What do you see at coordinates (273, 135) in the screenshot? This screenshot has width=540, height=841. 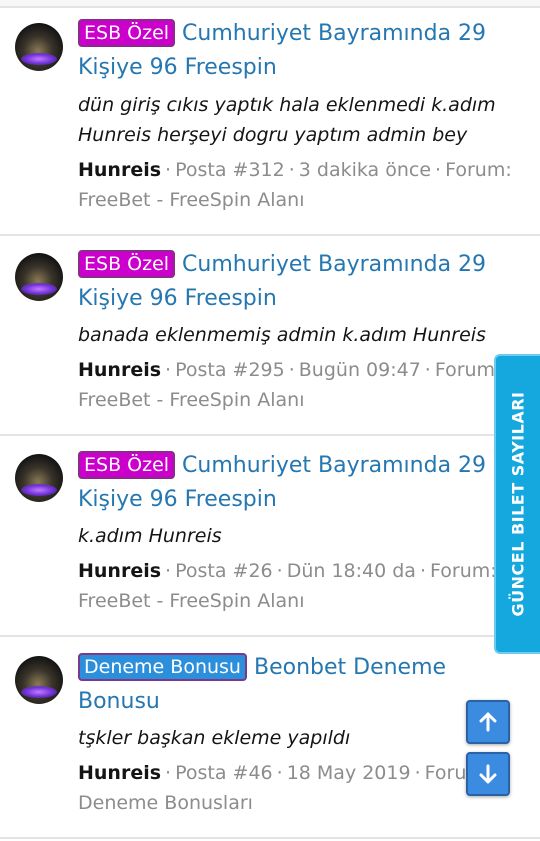 I see `snippet-line: Hunreis herşeyi dogru yaptım admin bey` at bounding box center [273, 135].